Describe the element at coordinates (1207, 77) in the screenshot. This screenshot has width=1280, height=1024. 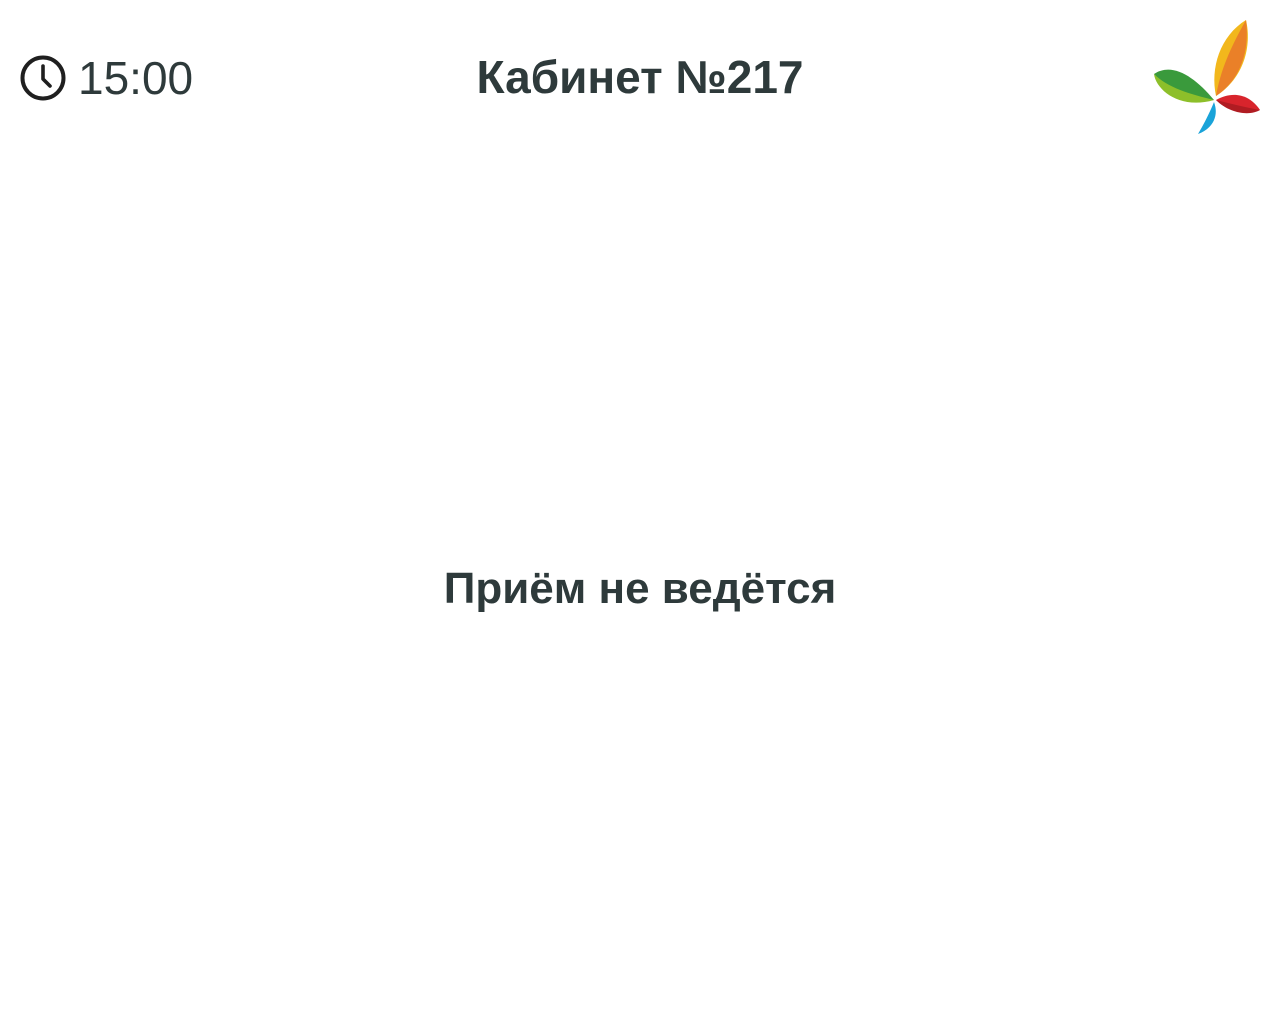
I see `leaf-logo-icon` at that location.